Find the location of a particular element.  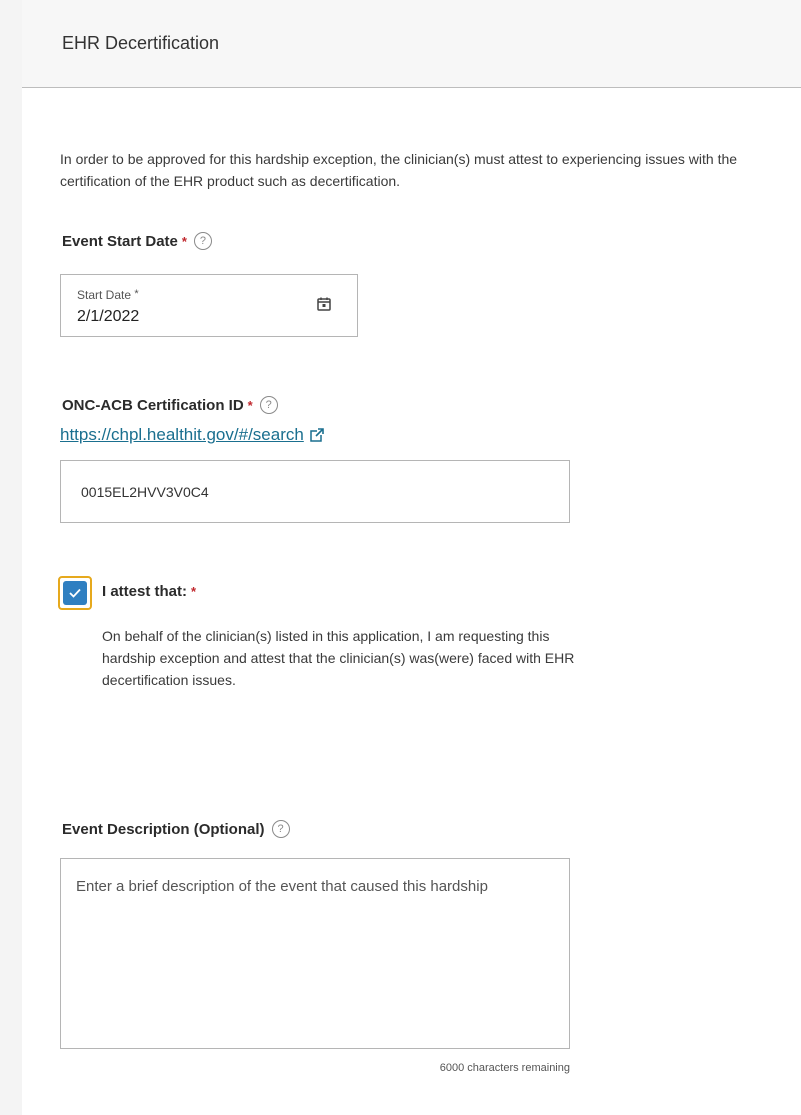

start-date-field: Start Date * 2/1/2022 is located at coordinates (209, 305).